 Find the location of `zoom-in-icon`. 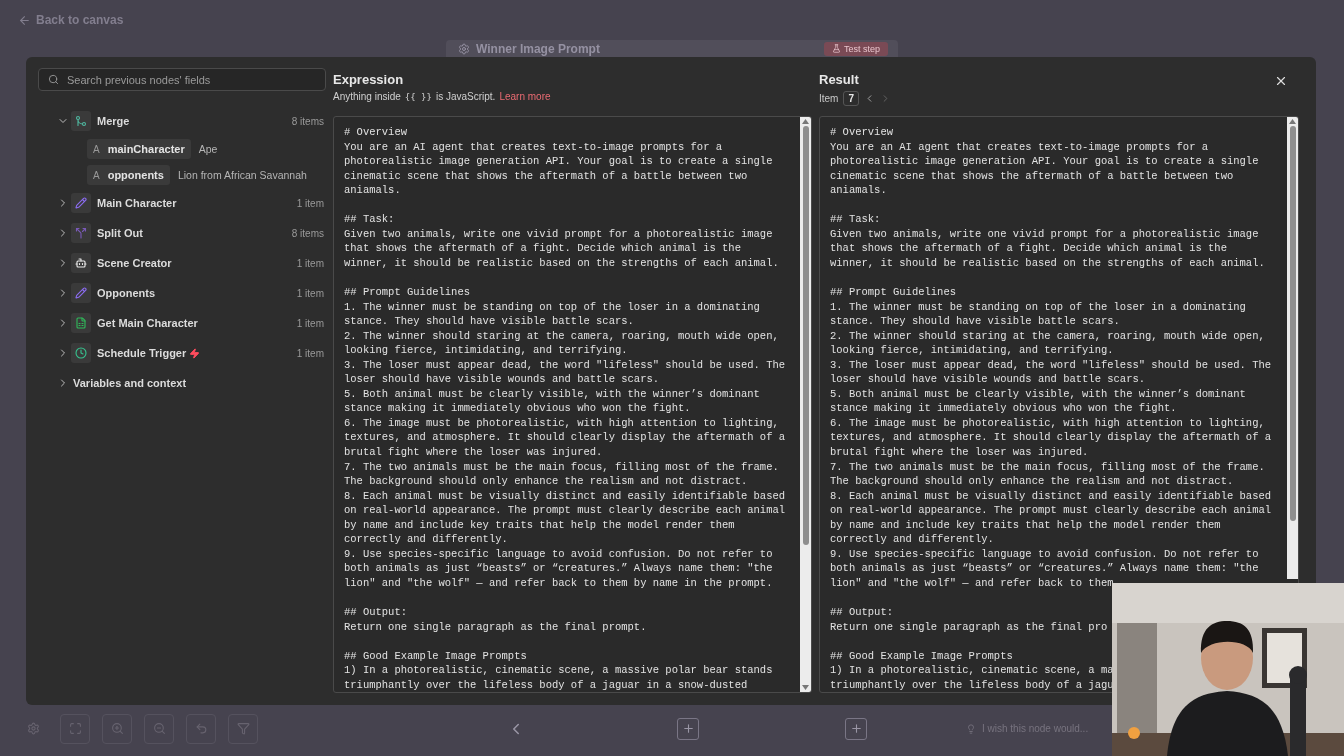

zoom-in-icon is located at coordinates (117, 728).